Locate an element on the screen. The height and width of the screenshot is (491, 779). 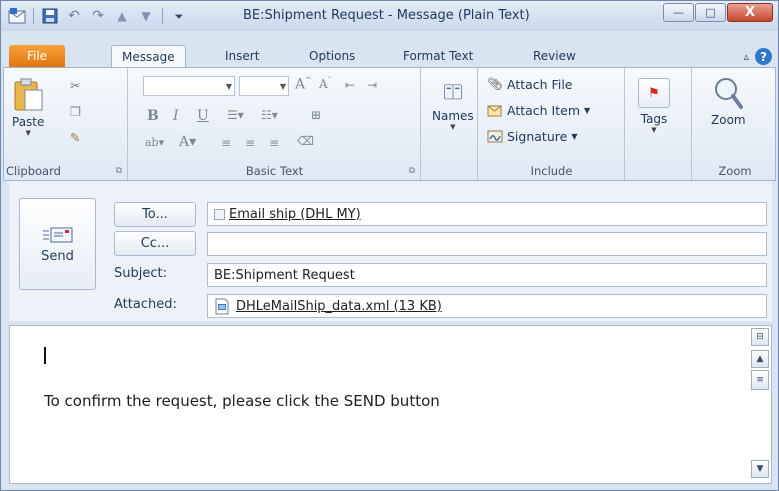
font-family-combo: ▼ is located at coordinates (189, 86).